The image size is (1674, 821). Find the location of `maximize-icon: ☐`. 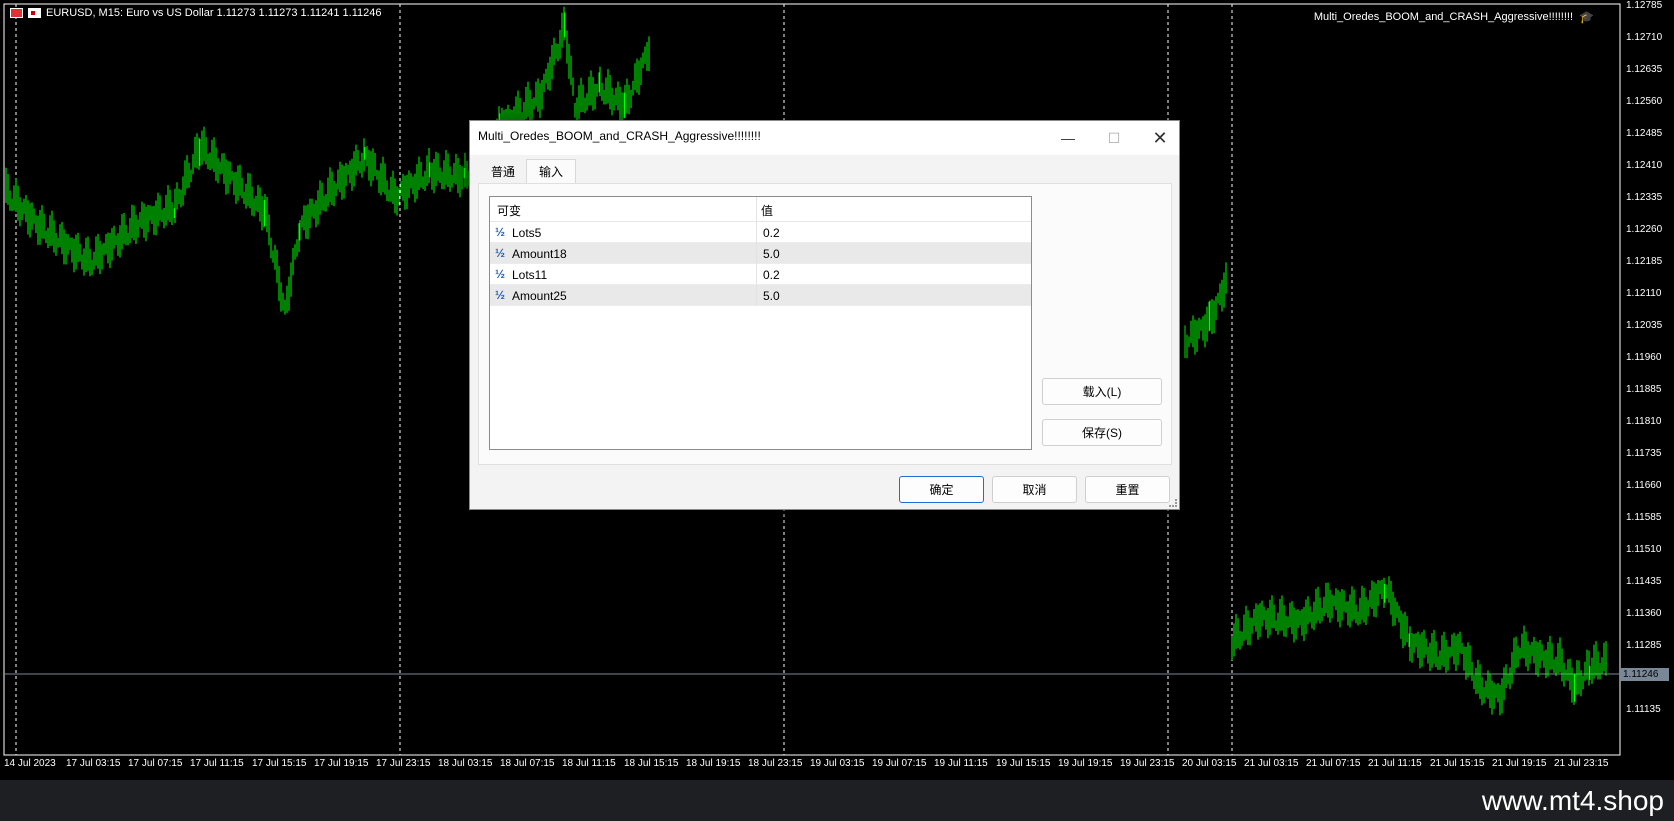

maximize-icon: ☐ is located at coordinates (1114, 138).